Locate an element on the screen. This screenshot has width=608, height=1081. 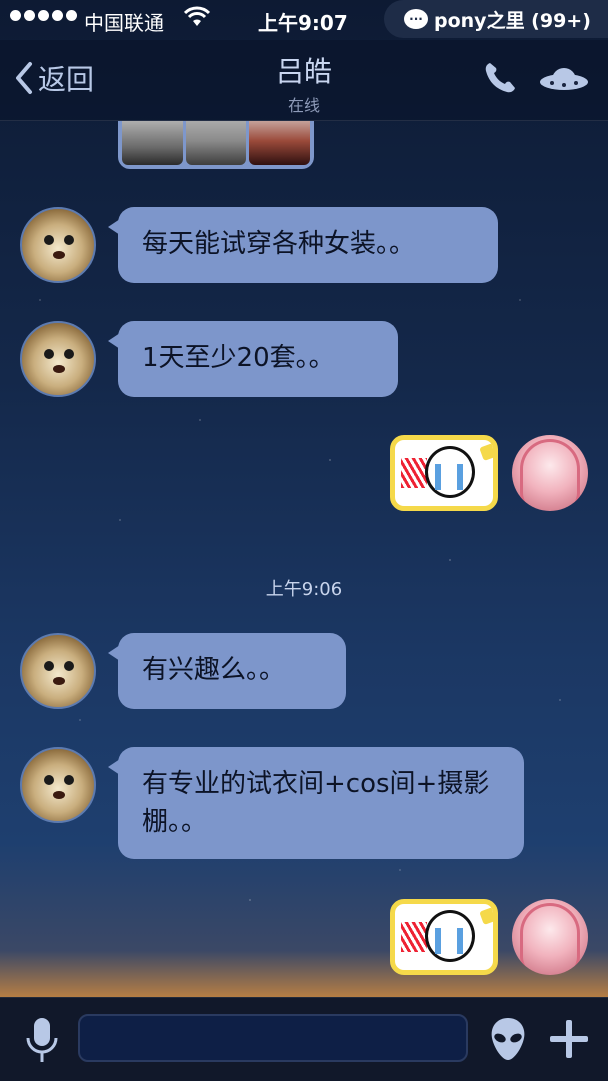
message-text: 每天能试穿各种女装。。 is located at coordinates (279, 244).